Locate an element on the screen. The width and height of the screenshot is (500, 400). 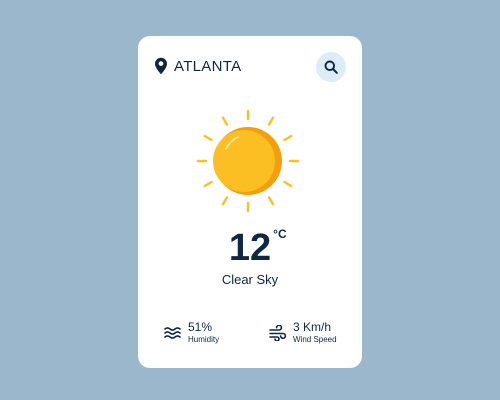
temperature-block: 12 °C is located at coordinates (257, 248).